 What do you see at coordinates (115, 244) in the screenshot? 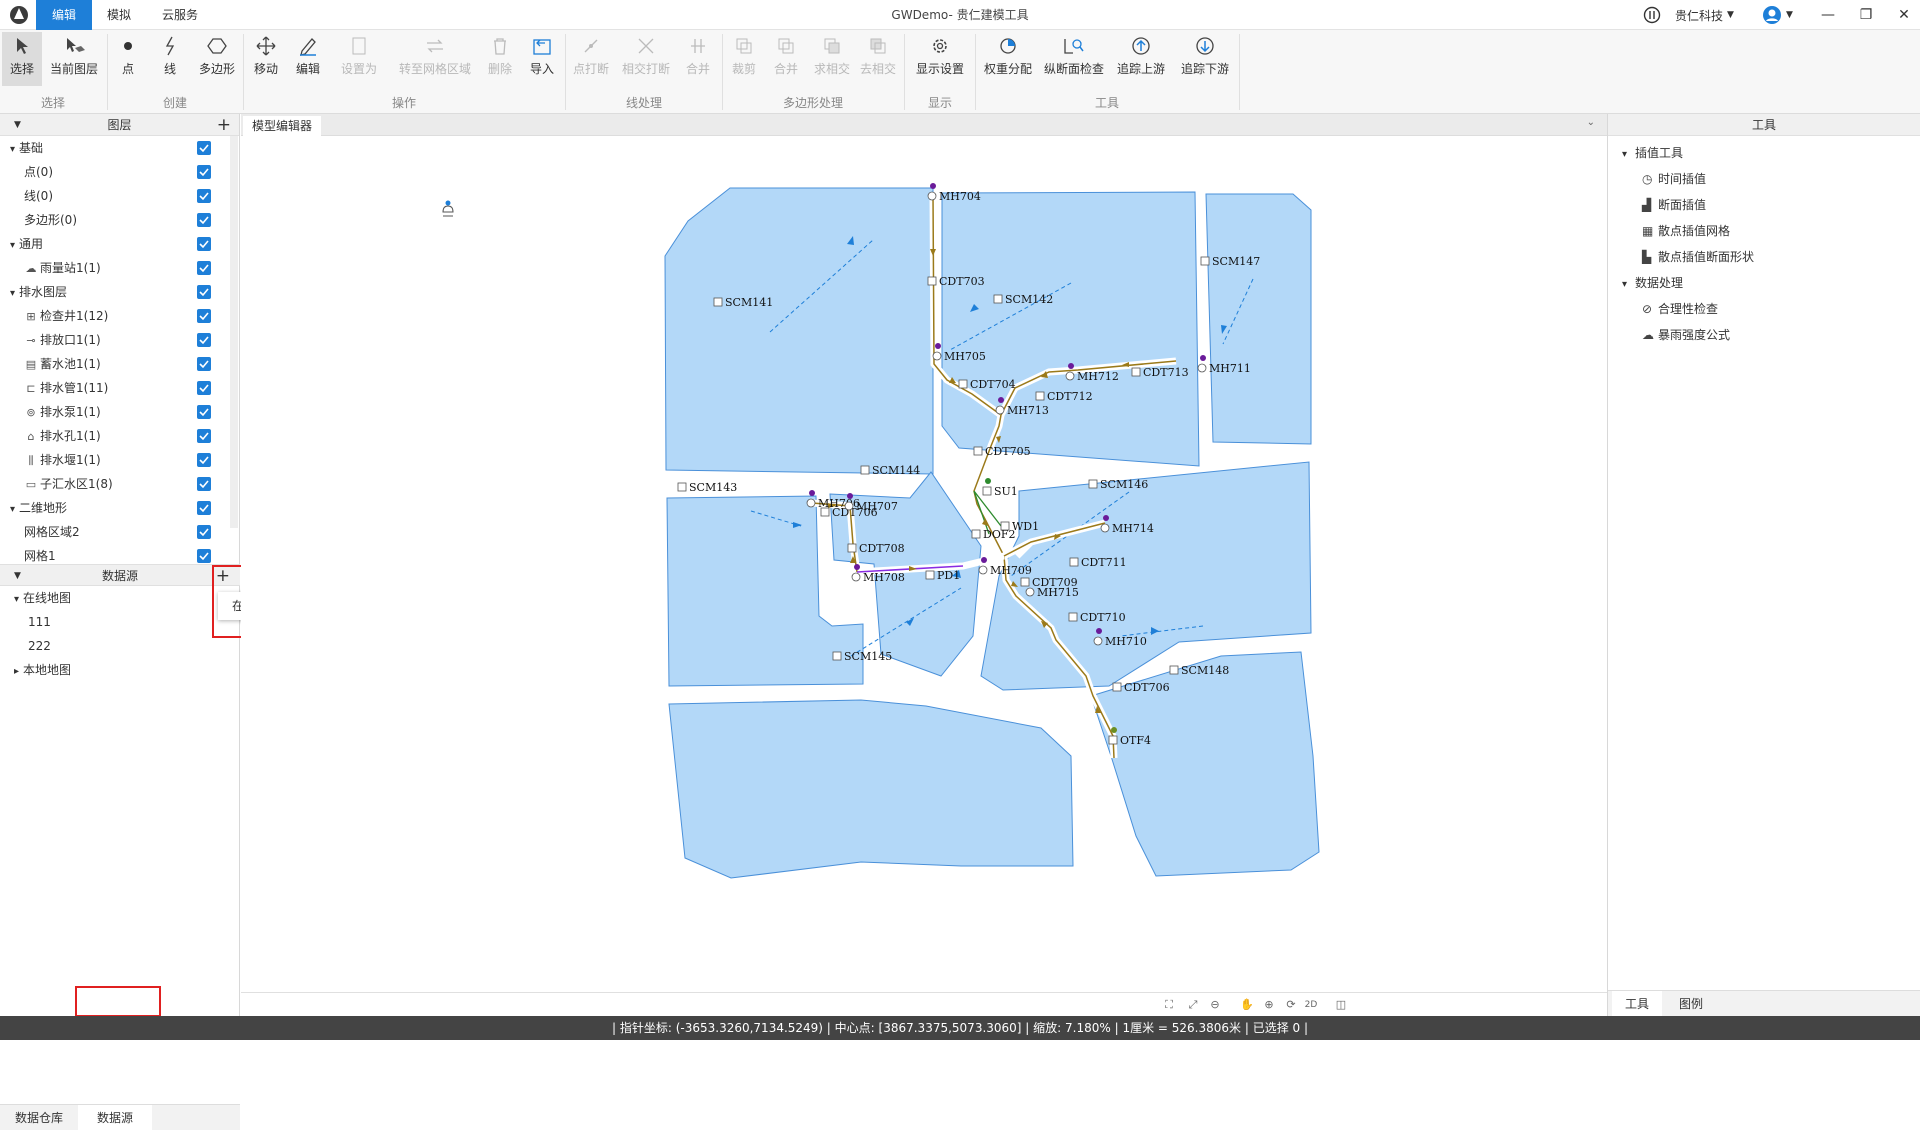
I see `layer-row: ▾ 通用` at bounding box center [115, 244].